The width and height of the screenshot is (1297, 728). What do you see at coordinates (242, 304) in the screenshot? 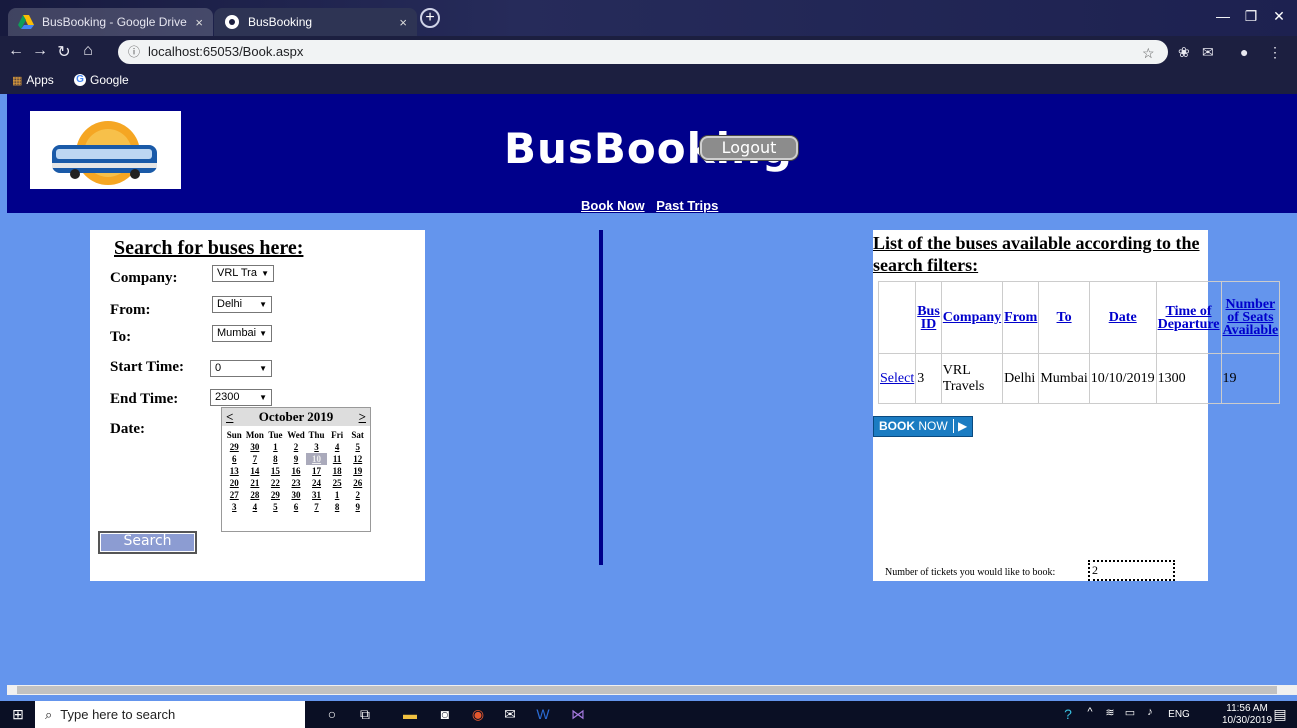
I see `from-select: Delhi ▼` at bounding box center [242, 304].